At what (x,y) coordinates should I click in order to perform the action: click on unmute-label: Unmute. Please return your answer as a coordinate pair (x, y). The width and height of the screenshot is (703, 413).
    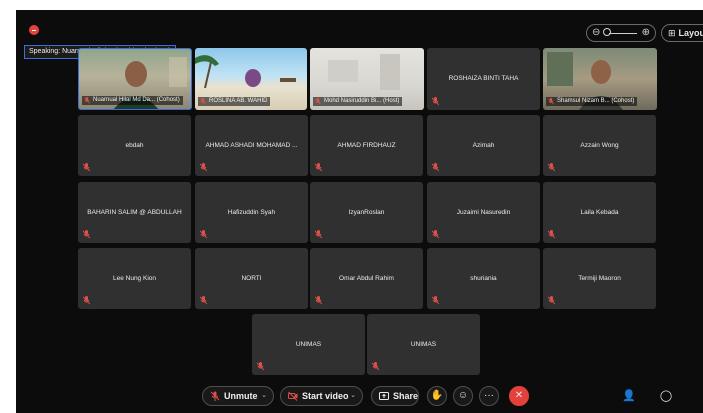
    Looking at the image, I should click on (241, 396).